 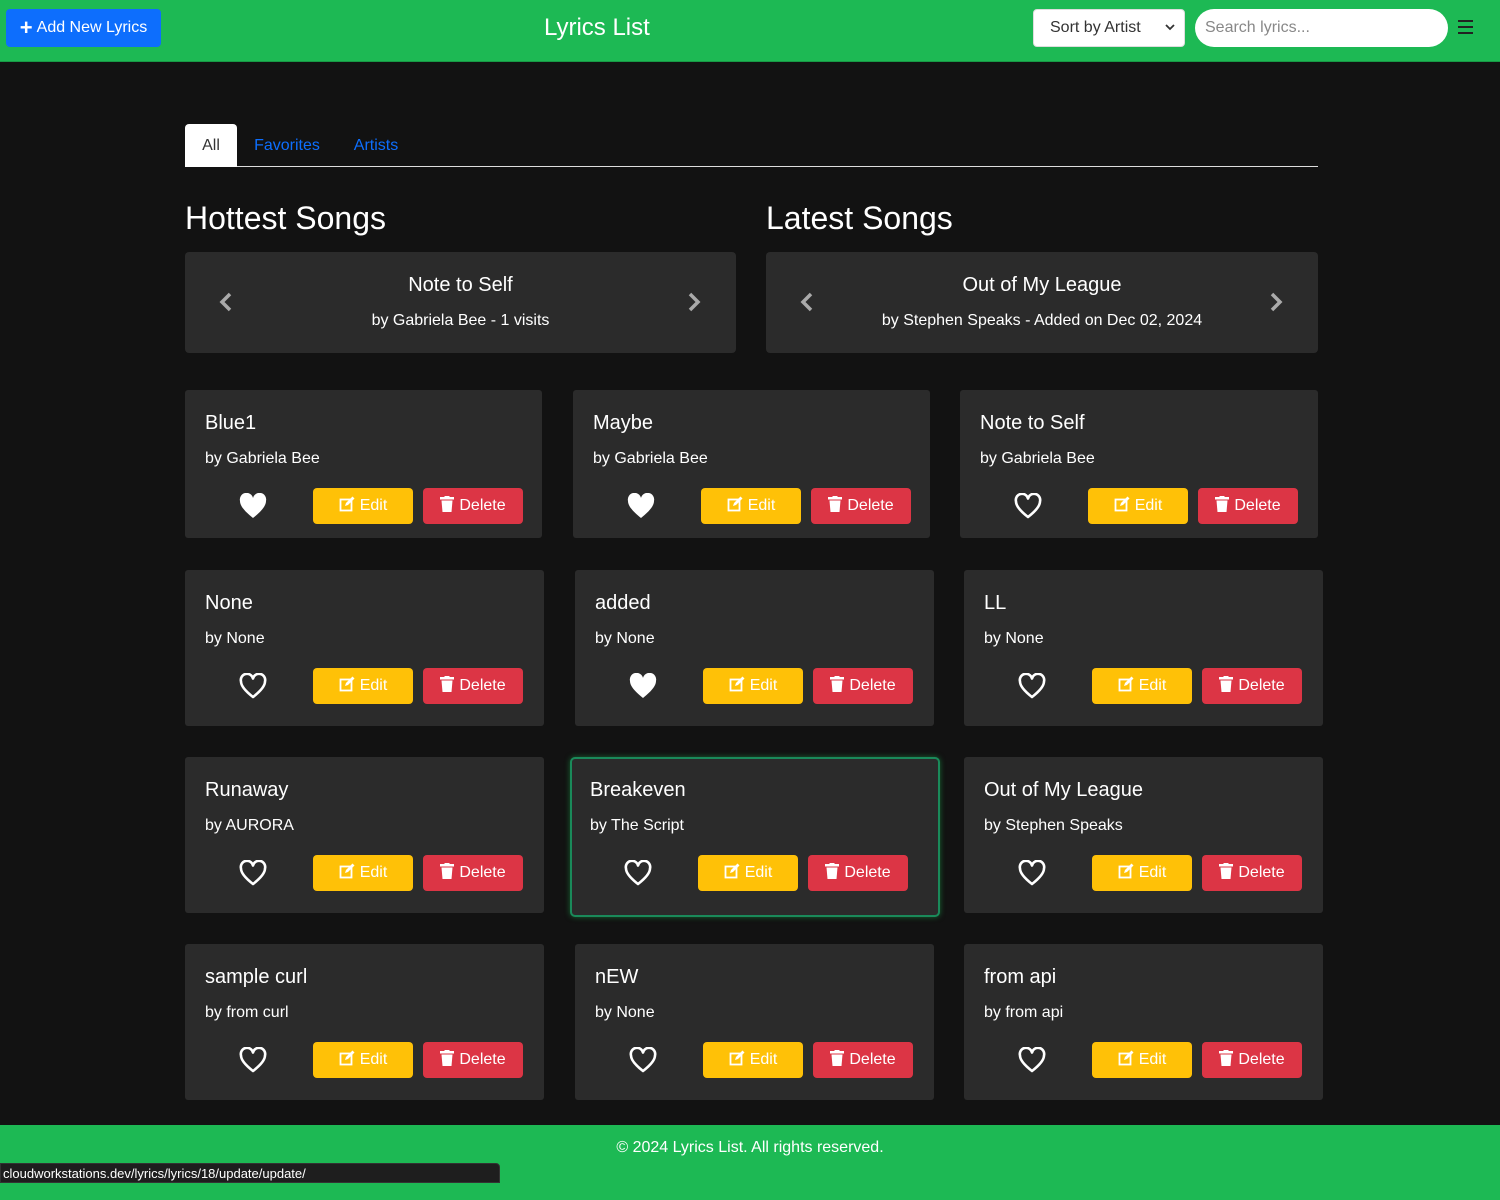 What do you see at coordinates (26, 27) in the screenshot?
I see `plus-icon: +` at bounding box center [26, 27].